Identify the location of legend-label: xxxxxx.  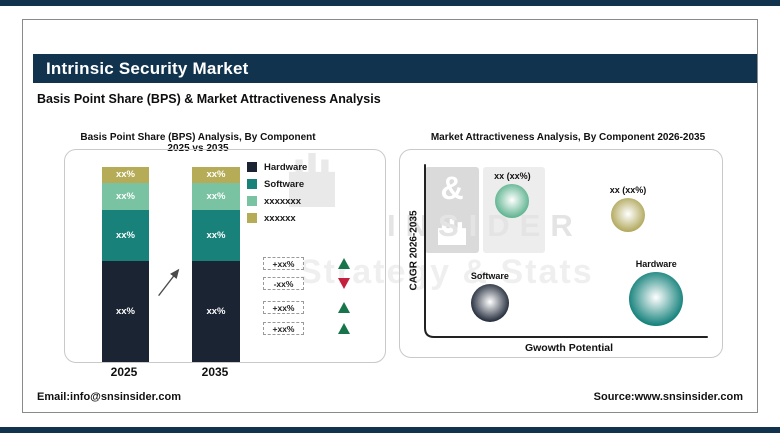
(280, 218).